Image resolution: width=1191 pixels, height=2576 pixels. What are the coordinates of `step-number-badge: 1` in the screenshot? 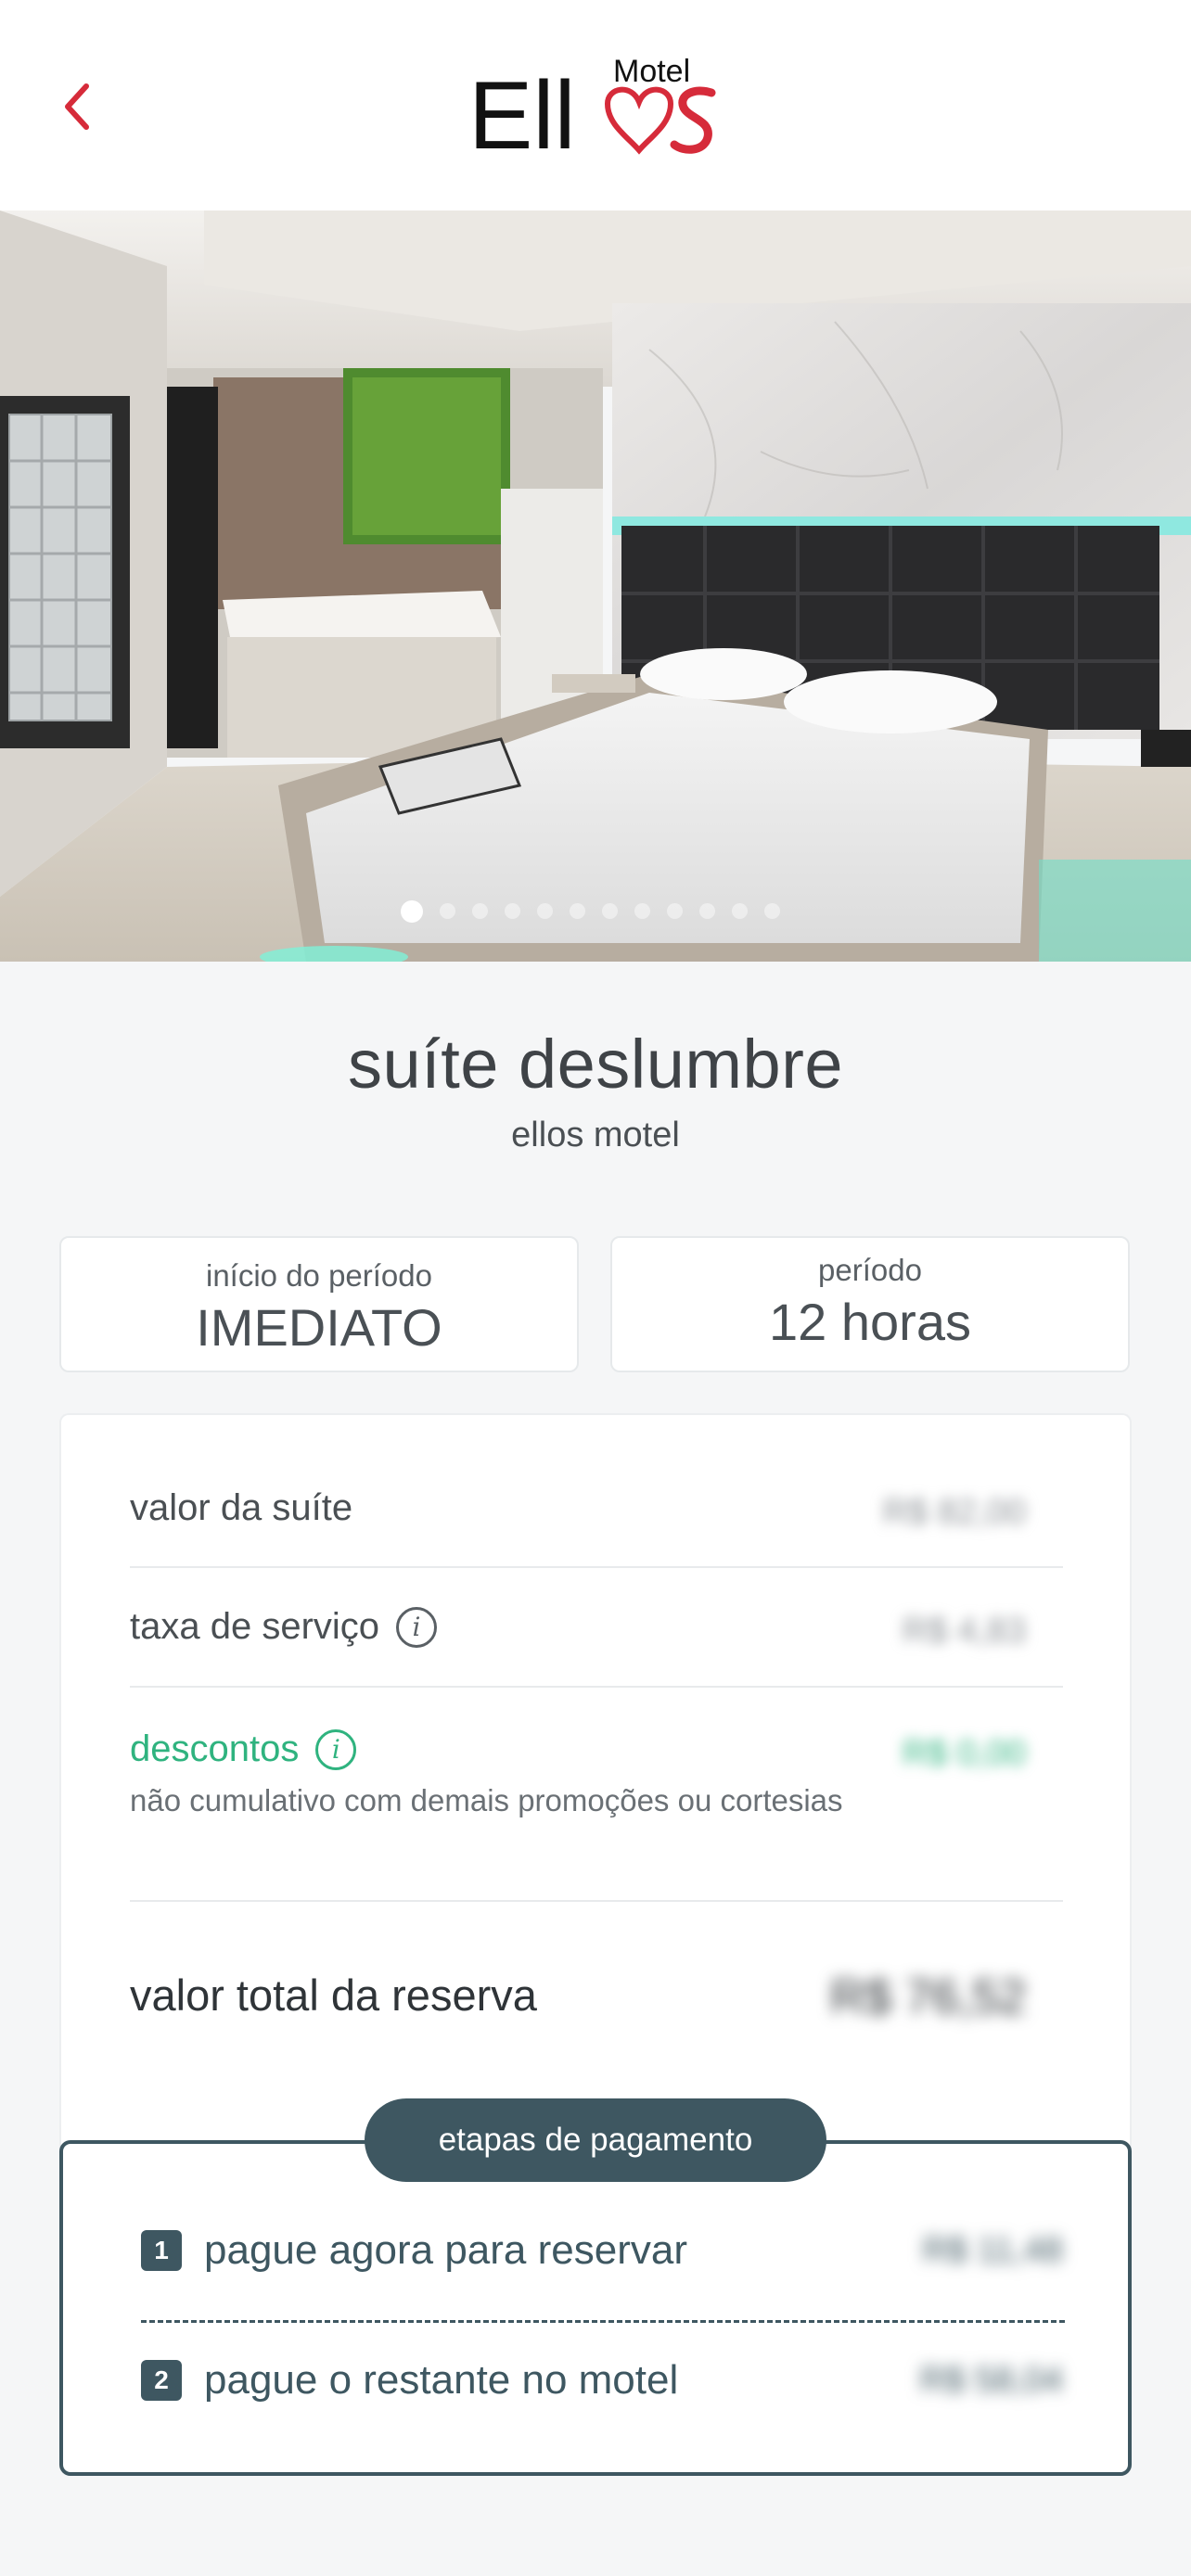 It's located at (161, 2250).